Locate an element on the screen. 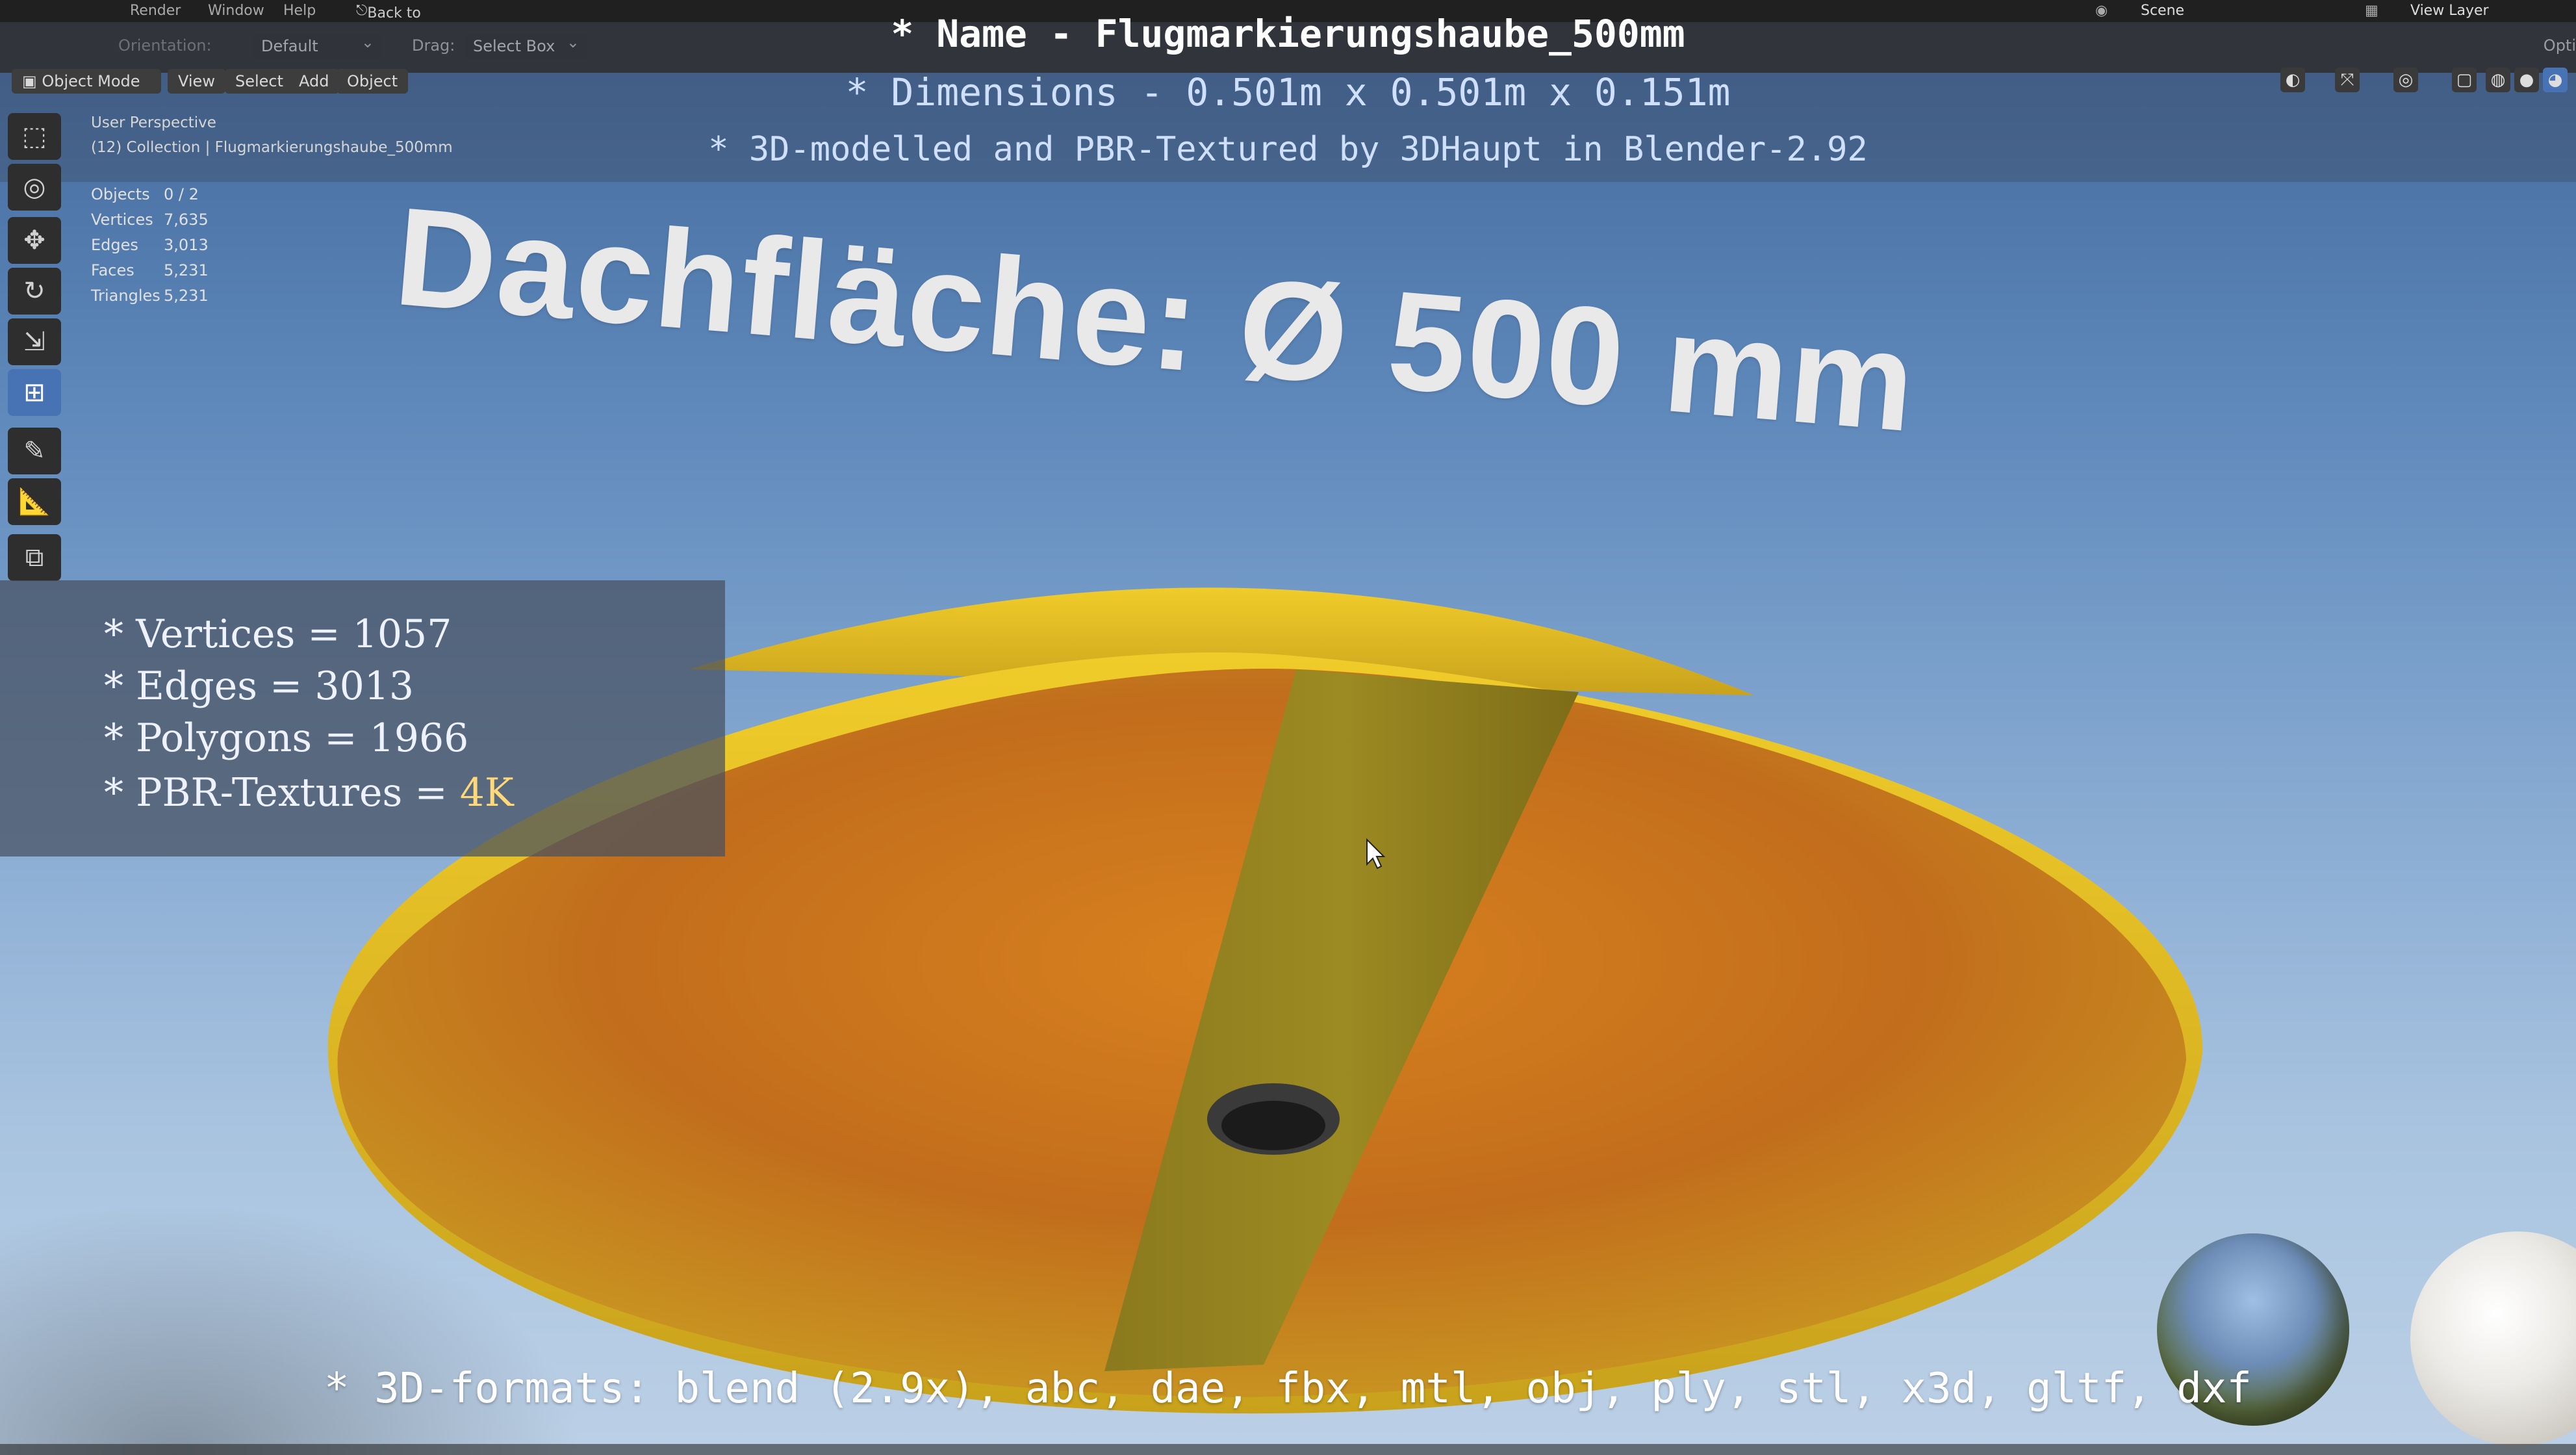  gizmo-icon: ⤧ is located at coordinates (2347, 80).